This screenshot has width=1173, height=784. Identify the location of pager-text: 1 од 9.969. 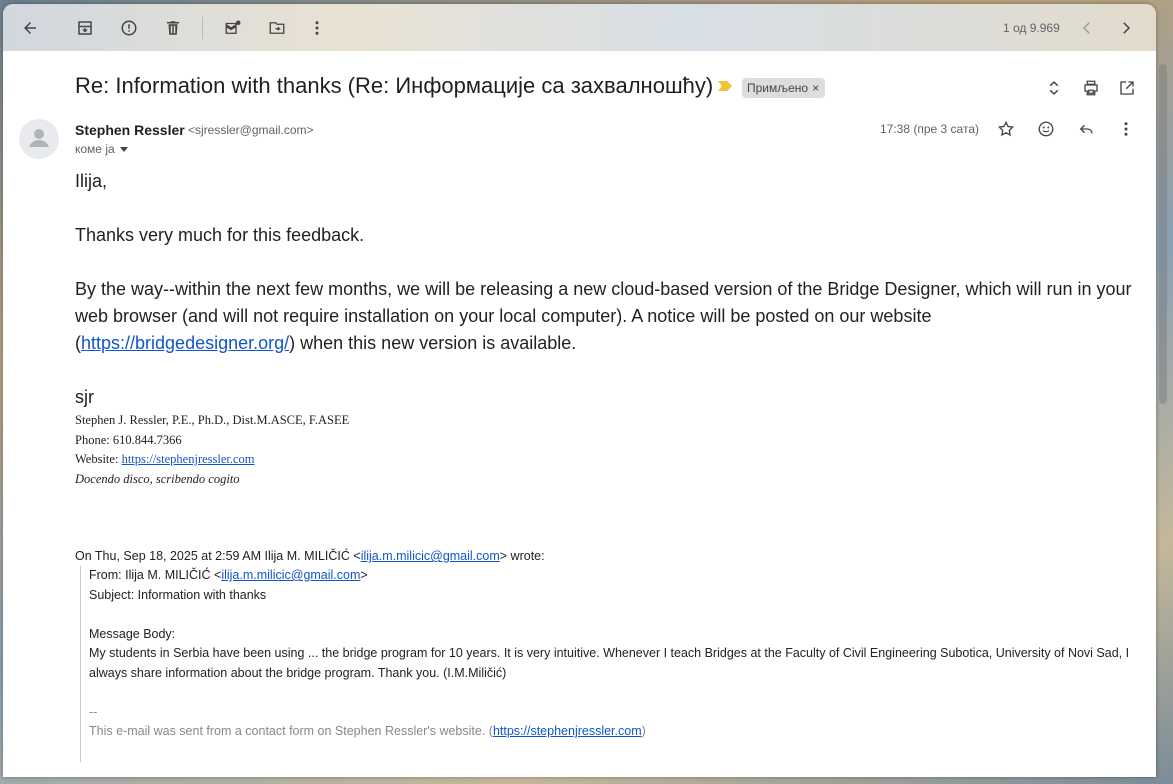
(1031, 28).